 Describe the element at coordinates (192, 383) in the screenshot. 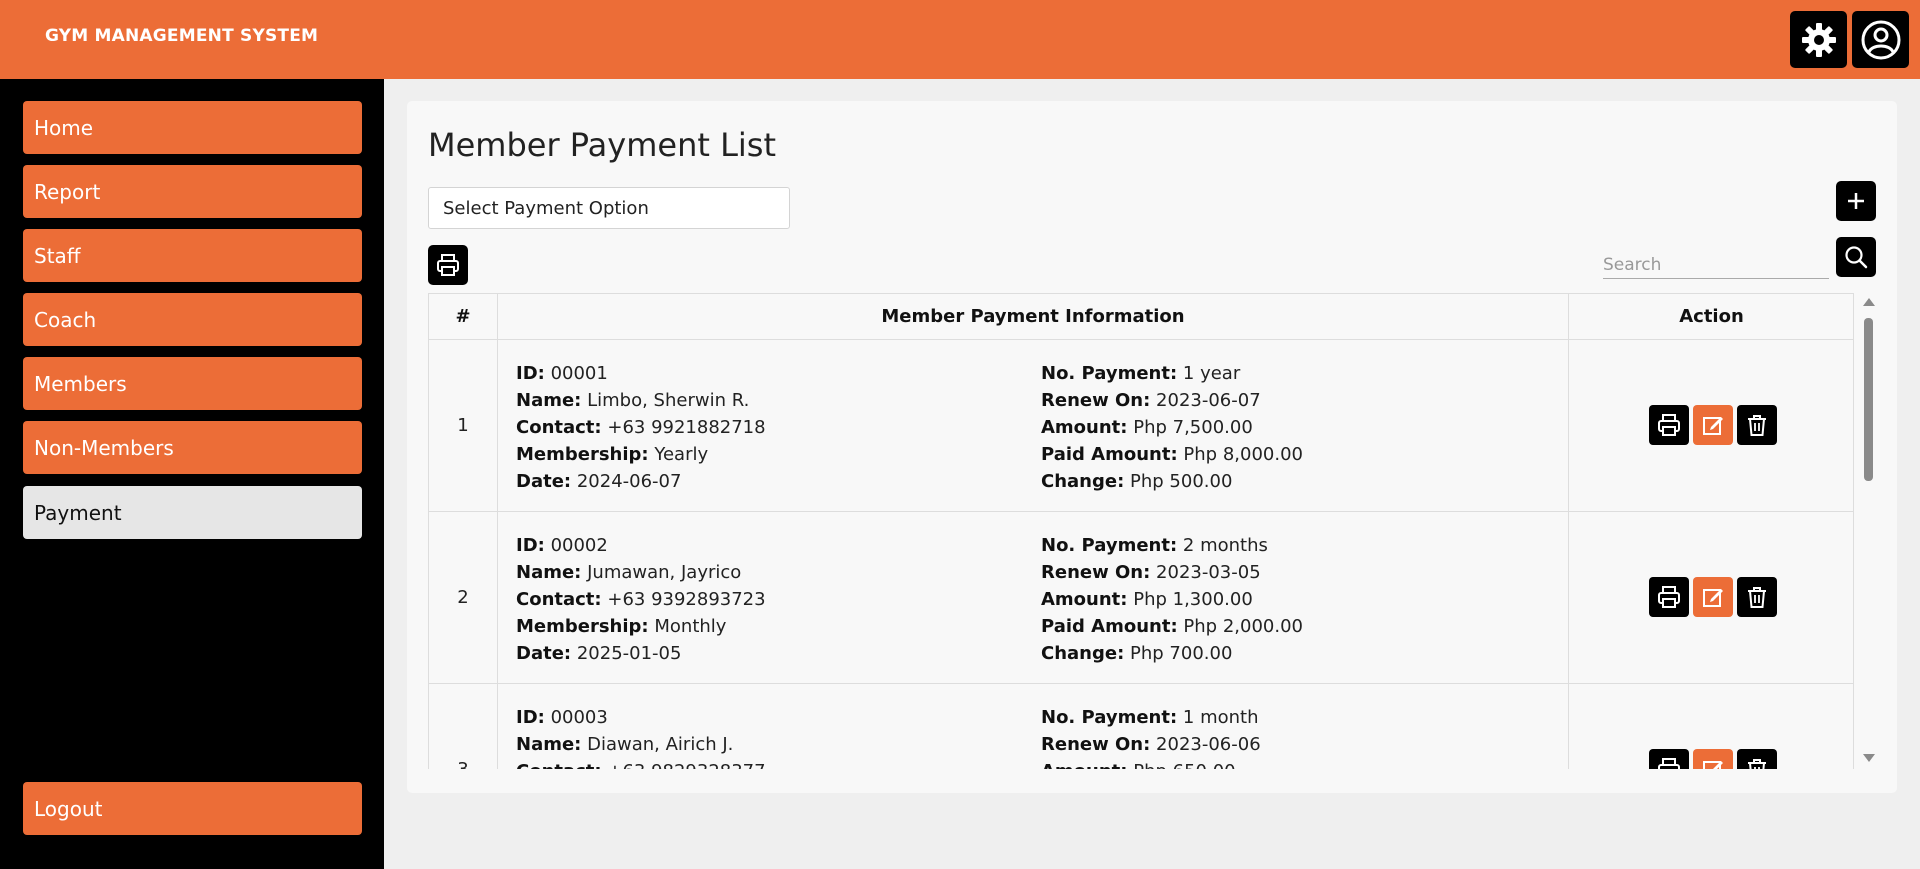

I see `sidebar-item-members: Members` at that location.